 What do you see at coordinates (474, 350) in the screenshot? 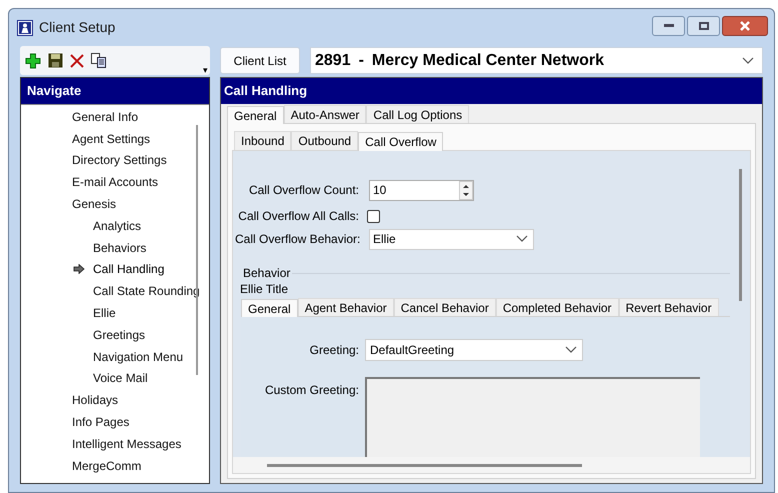
I see `greeting-dropdown: DefaultGreeting` at bounding box center [474, 350].